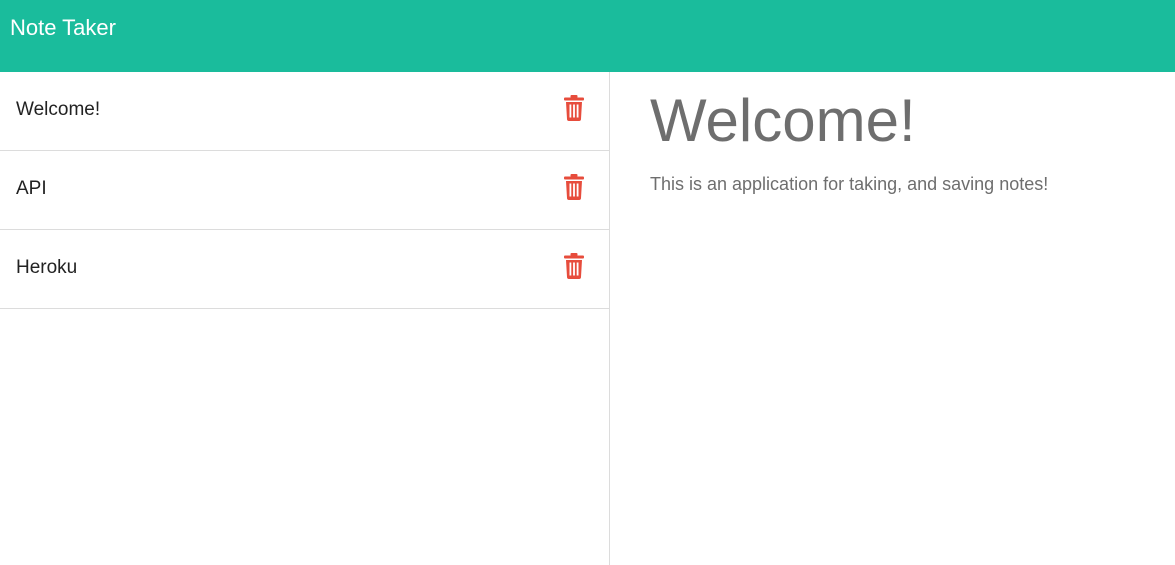  I want to click on note-list-item: Heroku, so click(304, 269).